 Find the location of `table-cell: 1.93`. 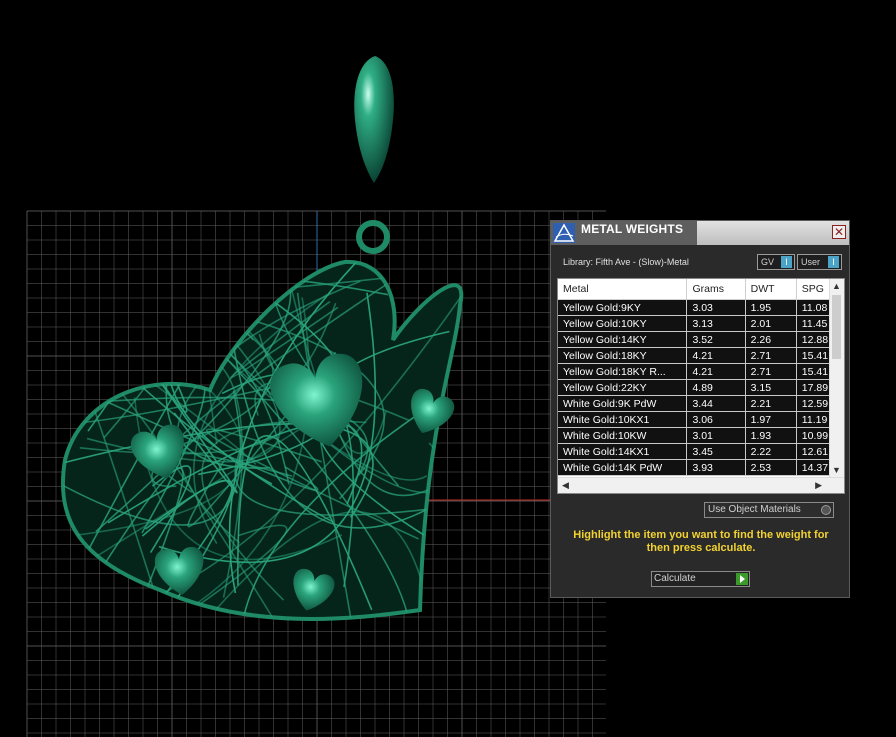

table-cell: 1.93 is located at coordinates (771, 435).